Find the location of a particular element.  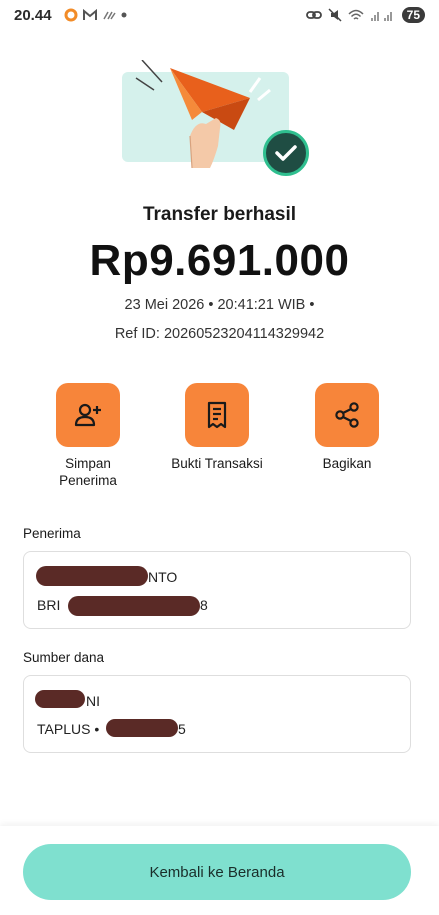

system-icons: 75 is located at coordinates (365, 15).